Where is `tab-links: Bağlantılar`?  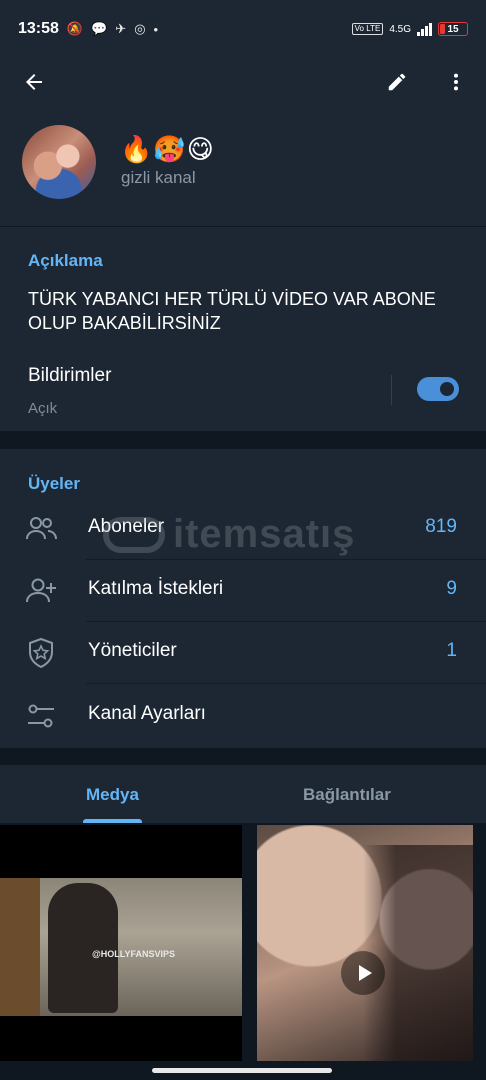
tab-links: Bağlantılar is located at coordinates (347, 795).